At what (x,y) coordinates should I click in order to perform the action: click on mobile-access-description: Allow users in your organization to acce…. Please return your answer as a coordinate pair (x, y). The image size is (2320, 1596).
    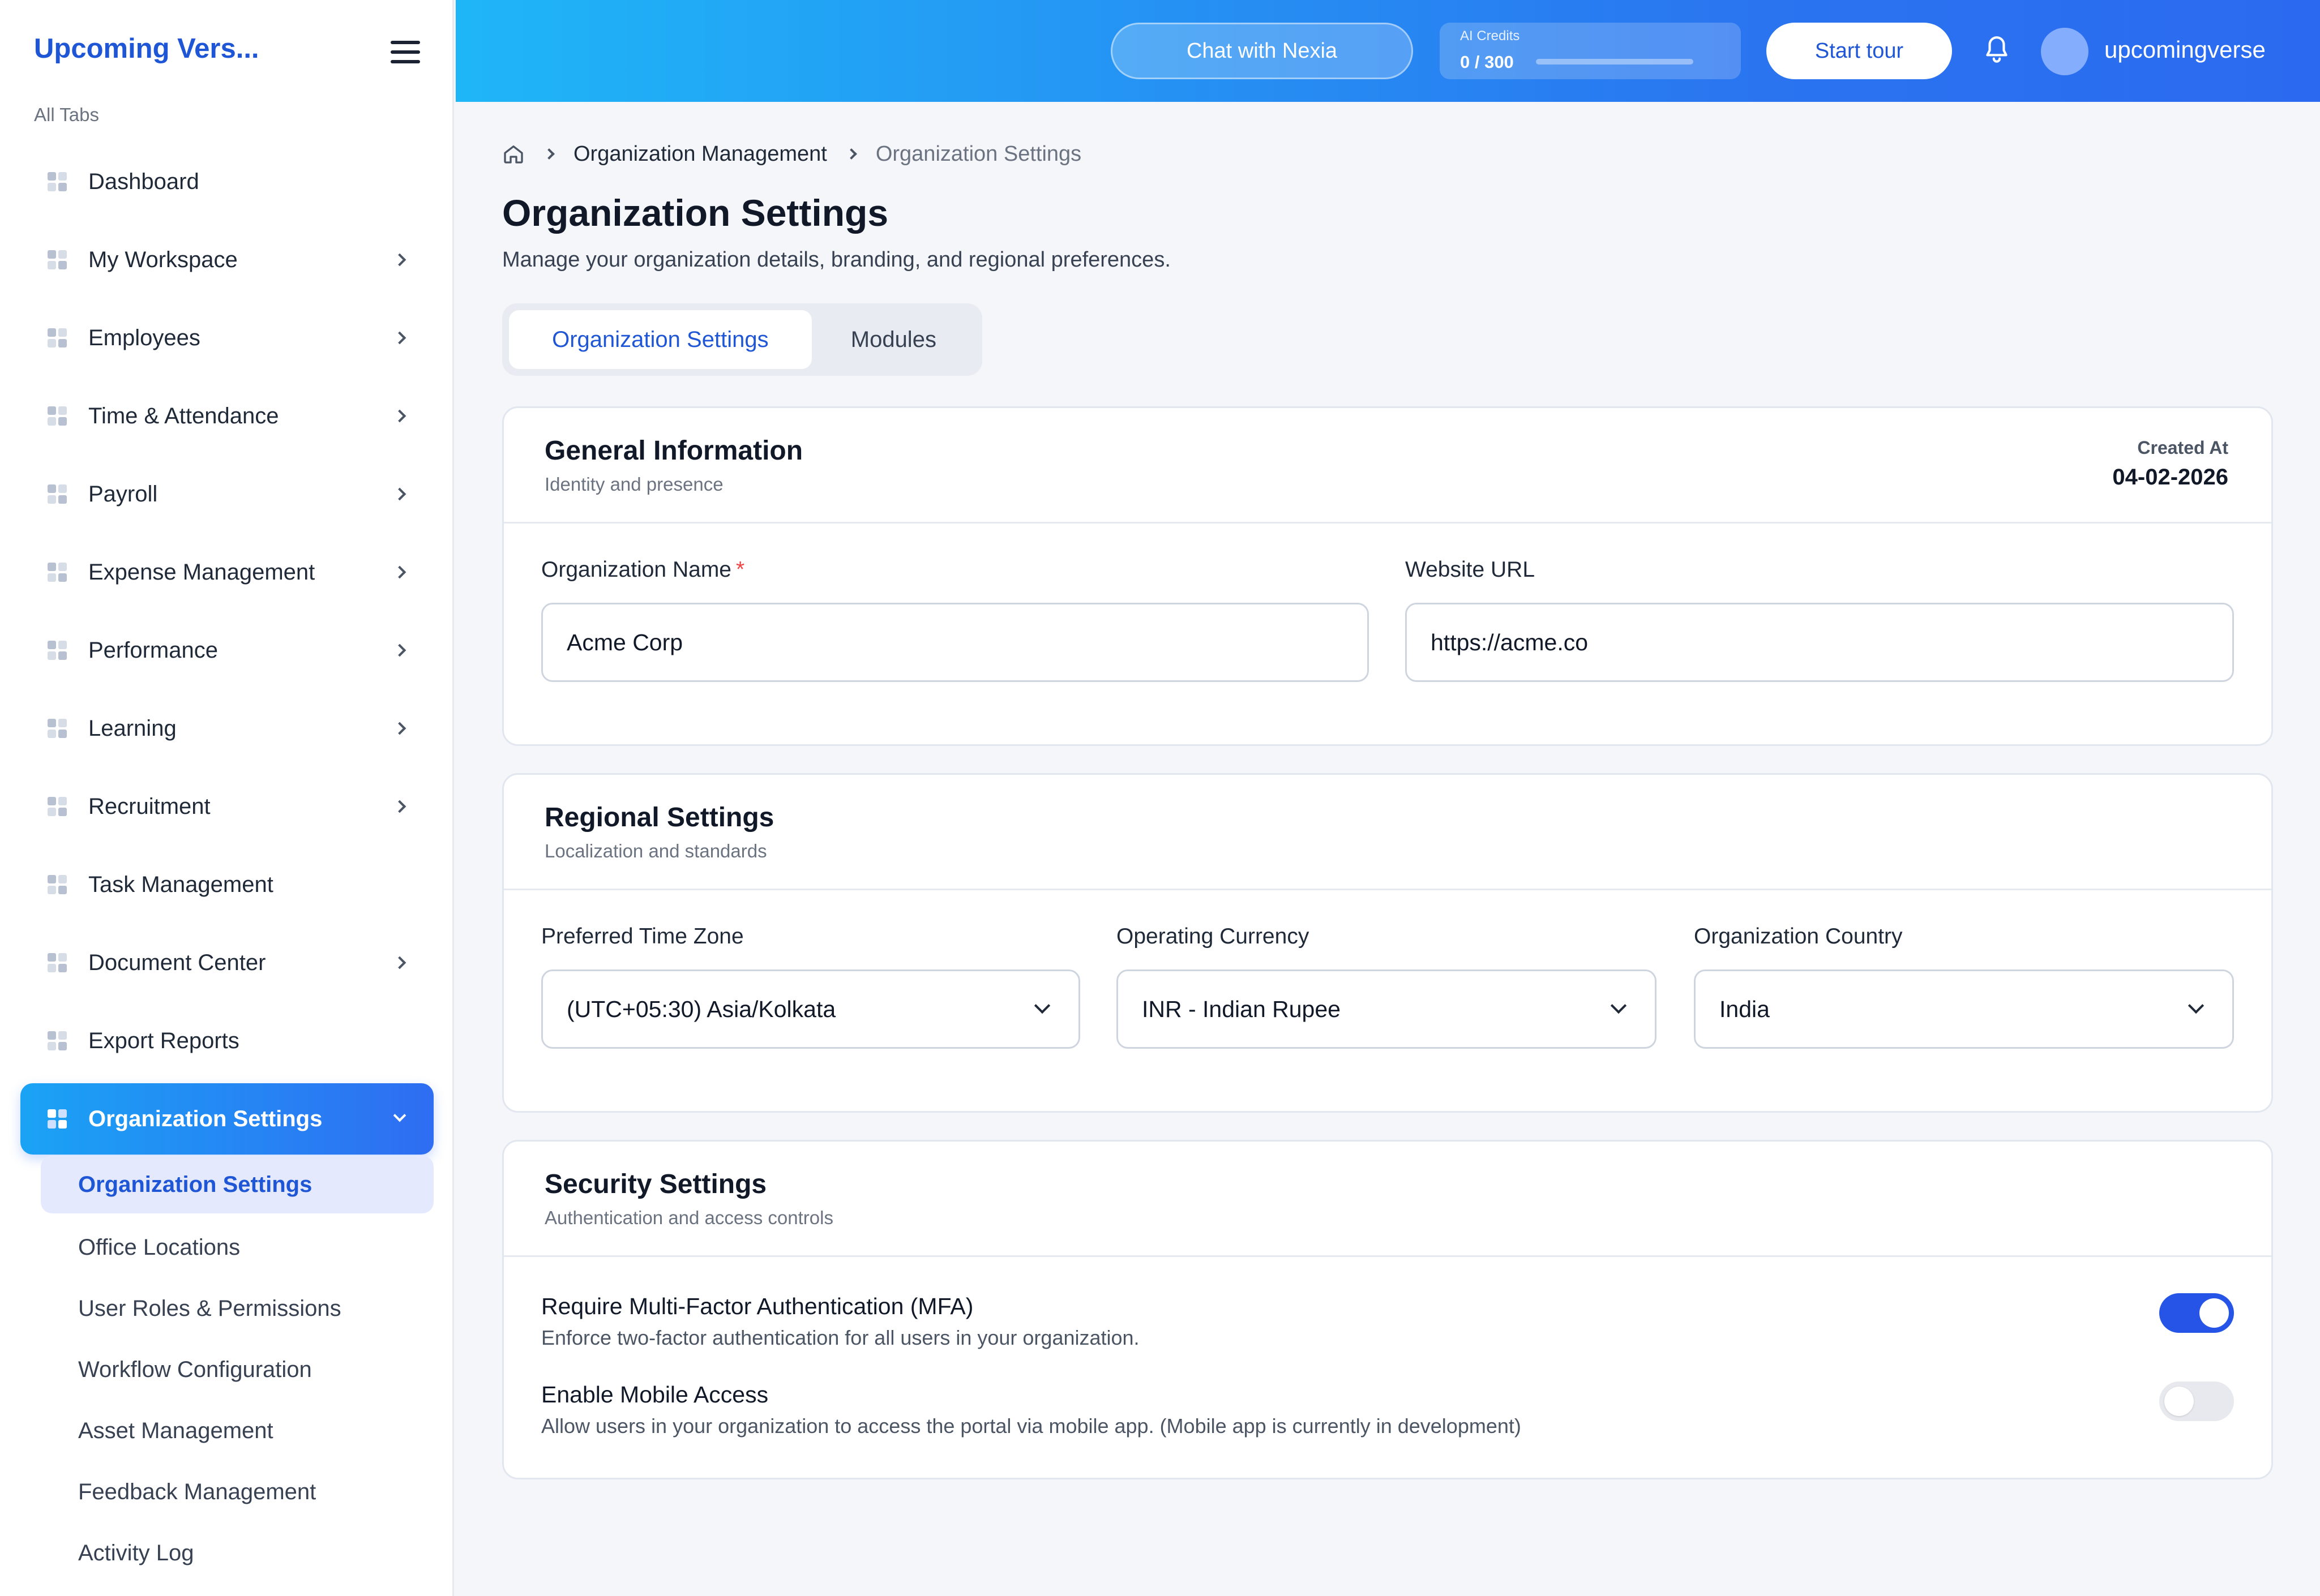
    Looking at the image, I should click on (1031, 1426).